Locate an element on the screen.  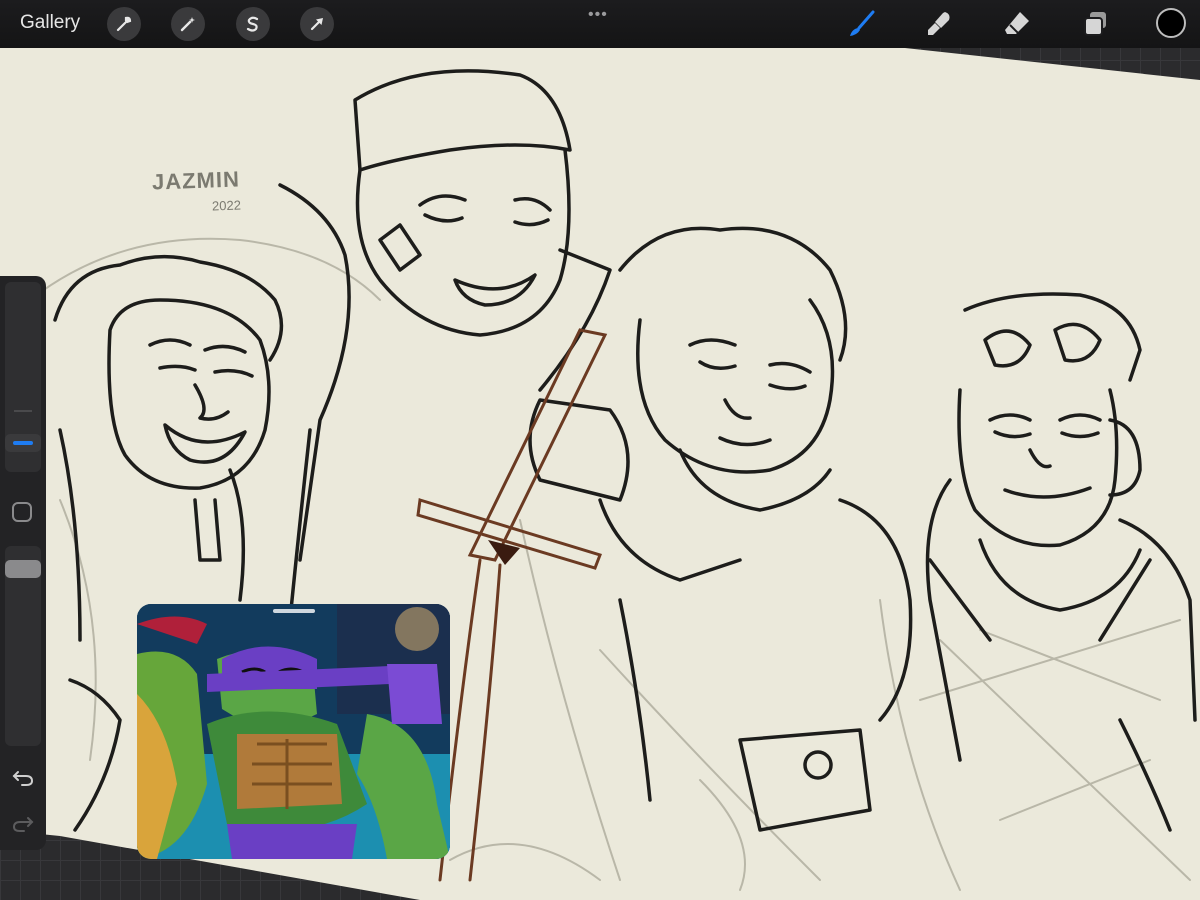
brush-icon is located at coordinates (862, 24).